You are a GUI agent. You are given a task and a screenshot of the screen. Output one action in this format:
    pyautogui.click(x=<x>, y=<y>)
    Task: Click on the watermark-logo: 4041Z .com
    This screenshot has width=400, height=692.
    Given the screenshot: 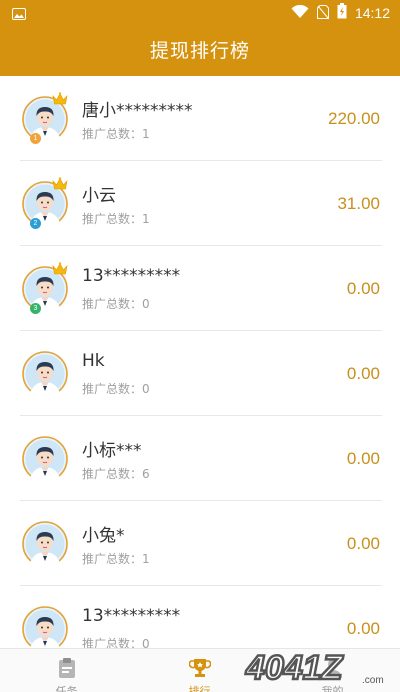 What is the action you would take?
    pyautogui.click(x=317, y=666)
    